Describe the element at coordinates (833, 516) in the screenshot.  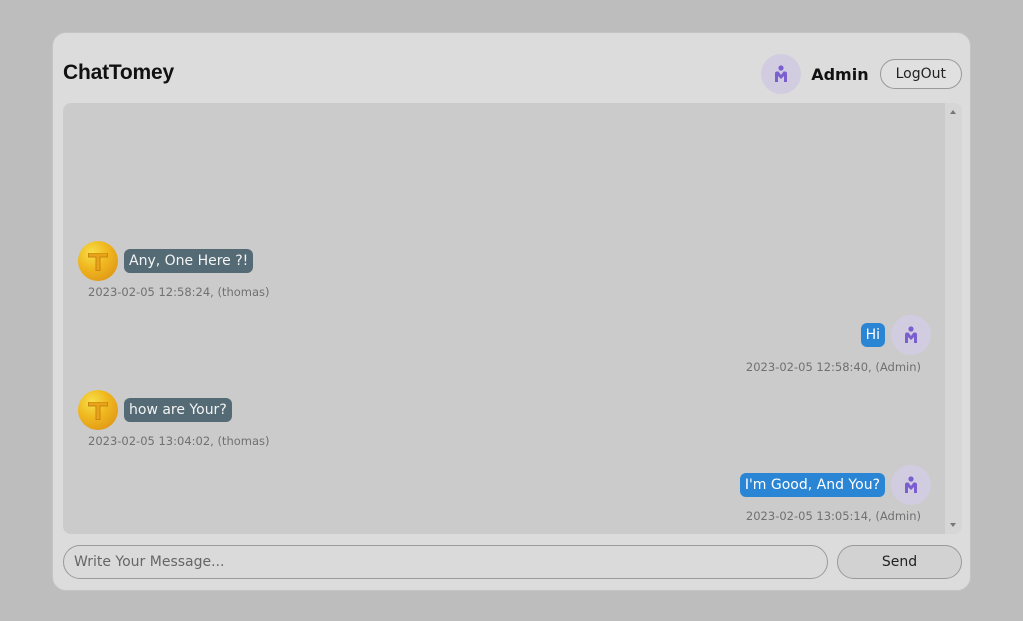
I see `message-meta: 2023-02-05 13:05:14, (Admin)` at that location.